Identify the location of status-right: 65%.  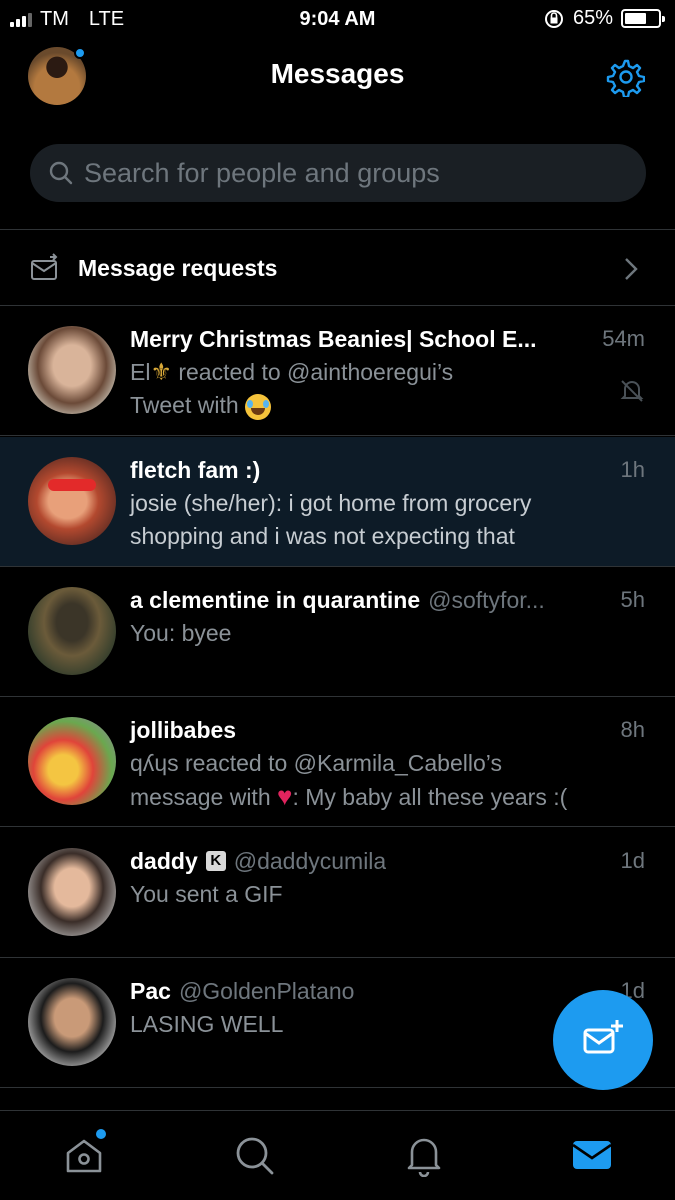
(604, 18).